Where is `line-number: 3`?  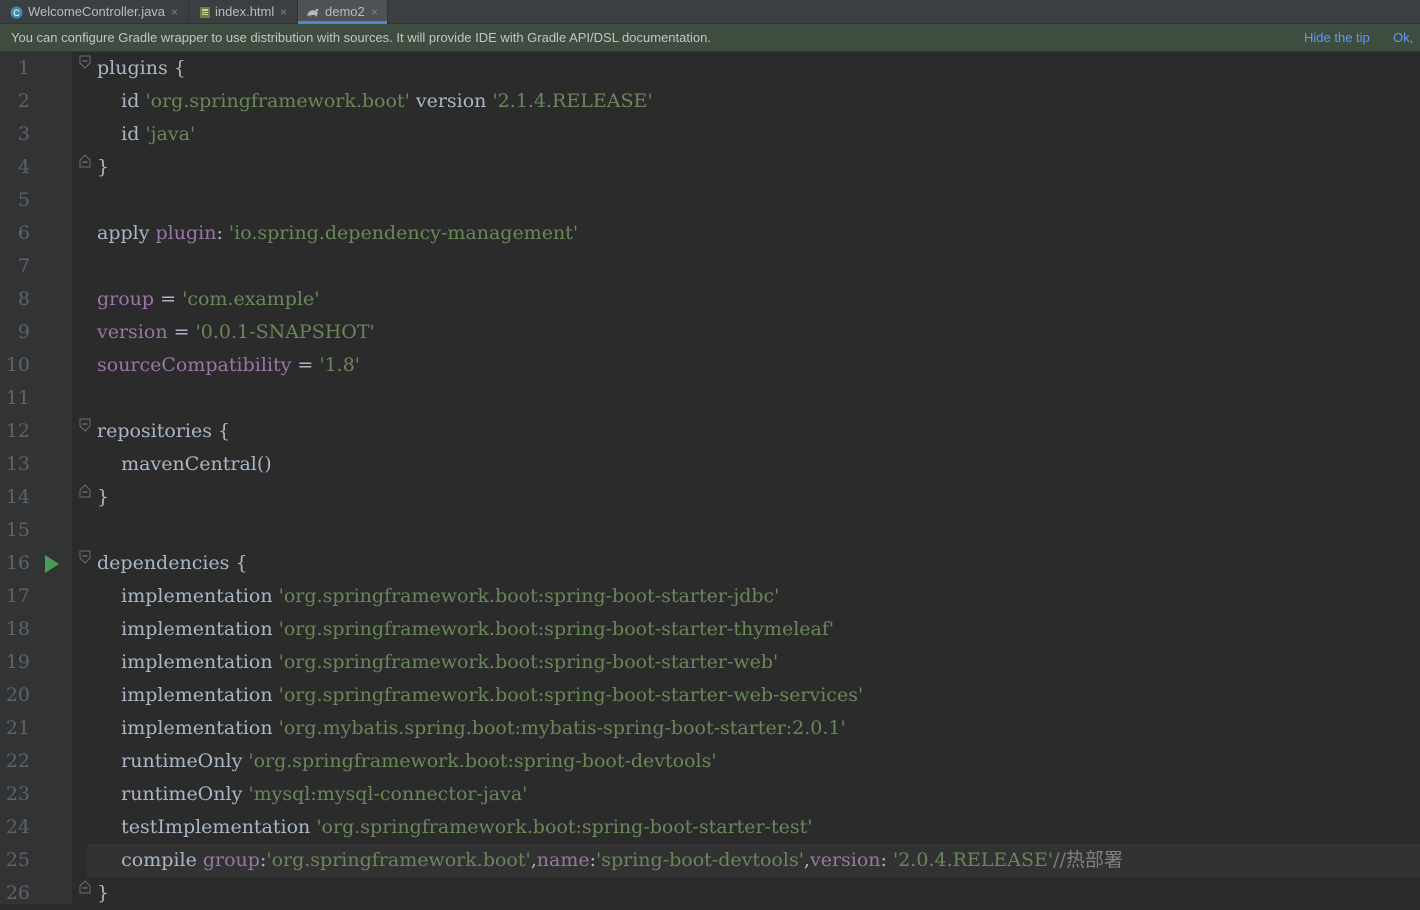 line-number: 3 is located at coordinates (23, 134).